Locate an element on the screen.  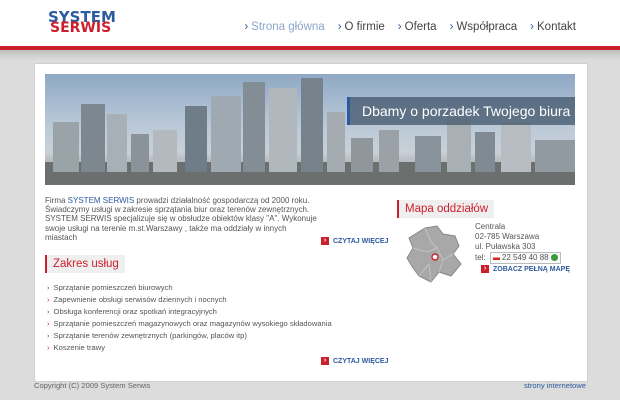
banner-caption: Dbamy o porzadek Twojego biura is located at coordinates (461, 111).